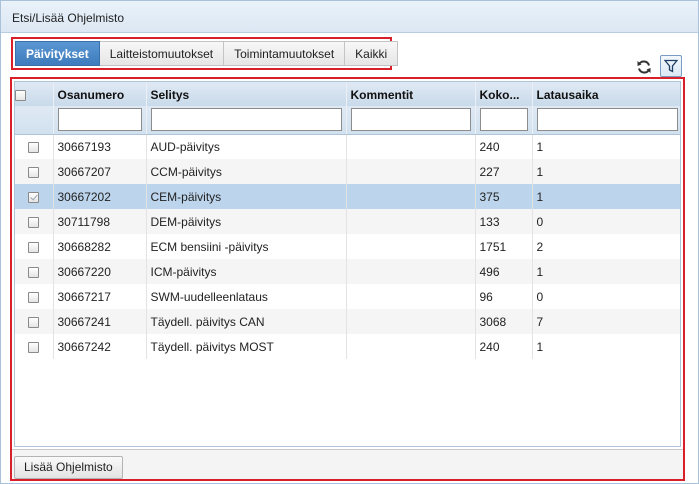 The image size is (699, 484). Describe the element at coordinates (606, 321) in the screenshot. I see `download-time-cell: 7` at that location.